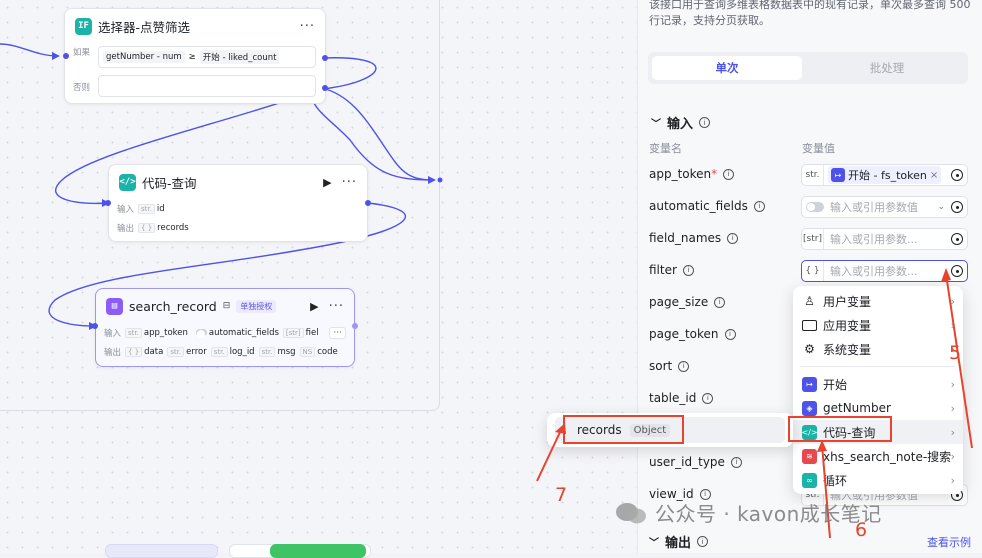  I want to click on watermark-text: 公众号 · kavon成长笔记, so click(768, 514).